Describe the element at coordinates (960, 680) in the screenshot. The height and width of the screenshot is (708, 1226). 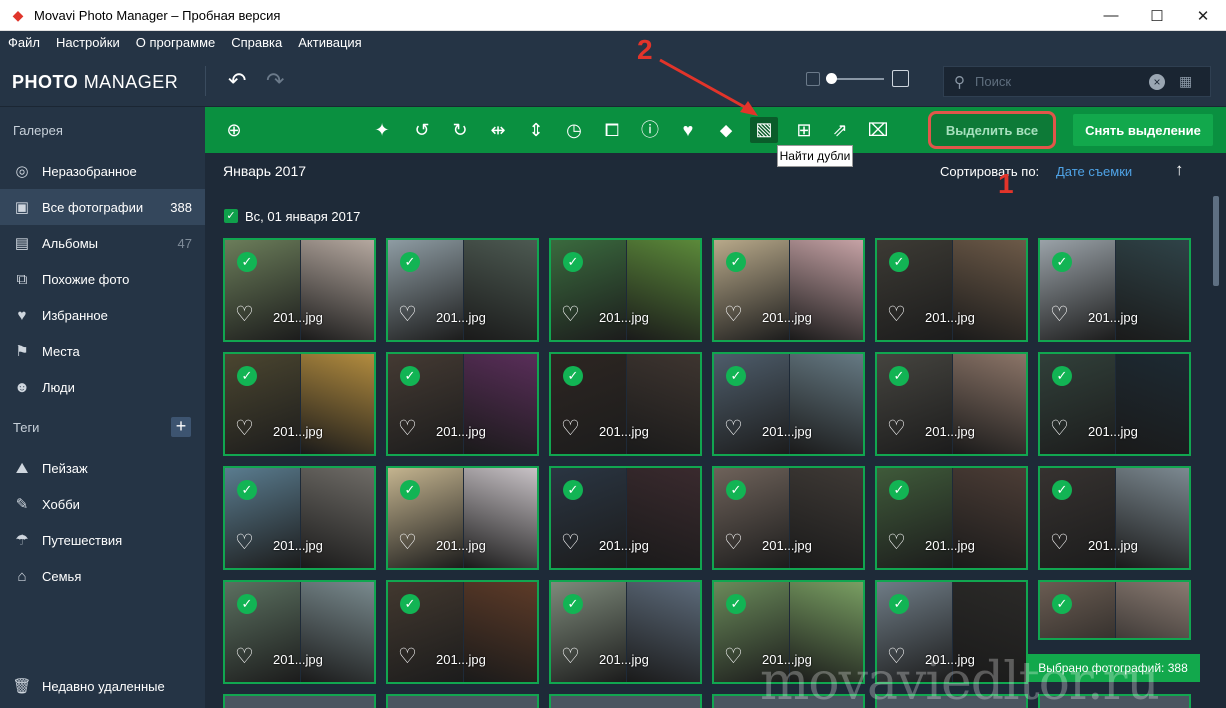
I see `watermark: movaviedltor.ru` at that location.